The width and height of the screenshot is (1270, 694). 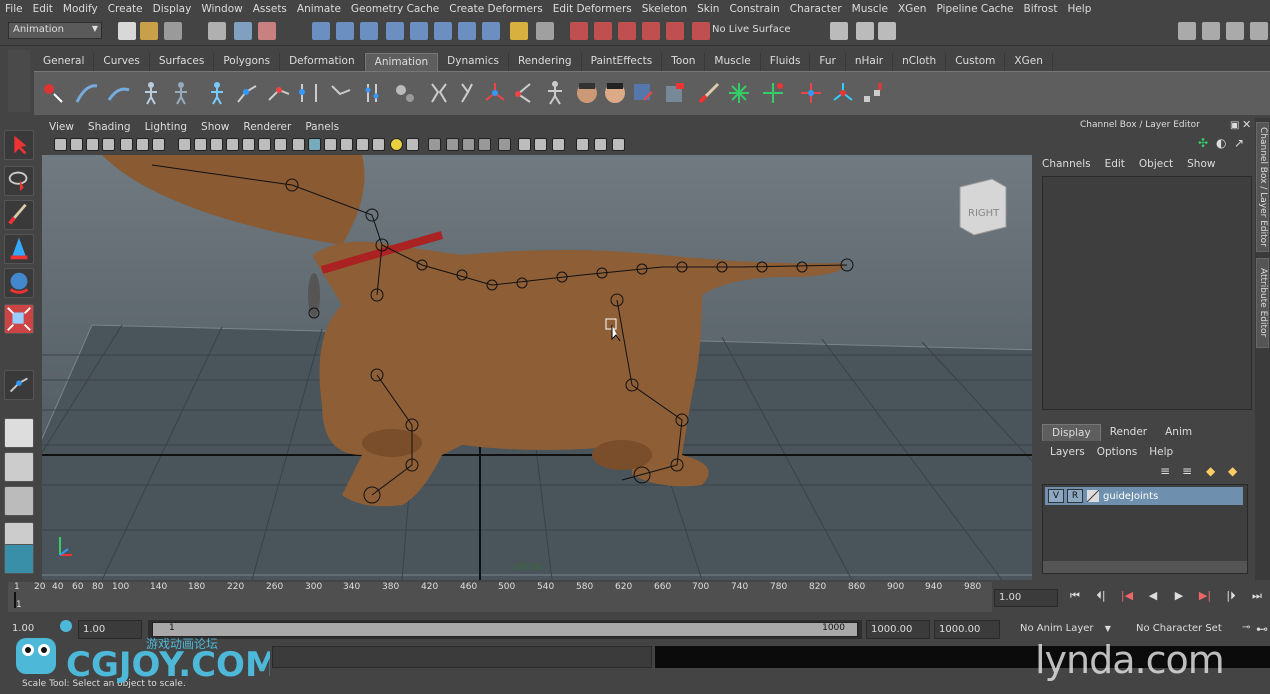 I want to click on blend-shape-face-icon, so click(x=615, y=93).